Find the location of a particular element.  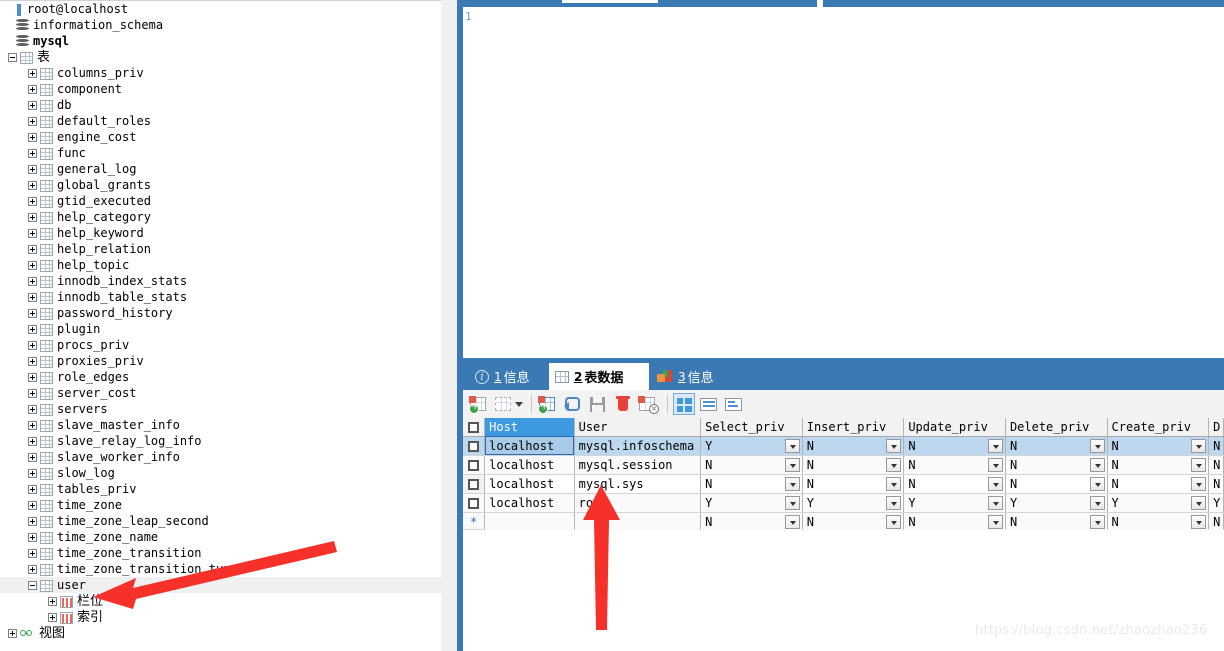

result-tab-bar: i 1 信息 2 表数据 3 信息 is located at coordinates (840, 374).